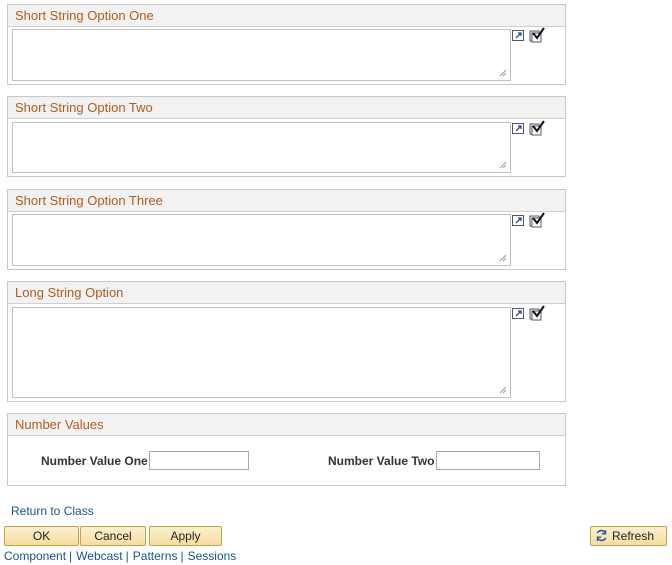  I want to click on number-value-two-label: Number Value Two, so click(381, 461).